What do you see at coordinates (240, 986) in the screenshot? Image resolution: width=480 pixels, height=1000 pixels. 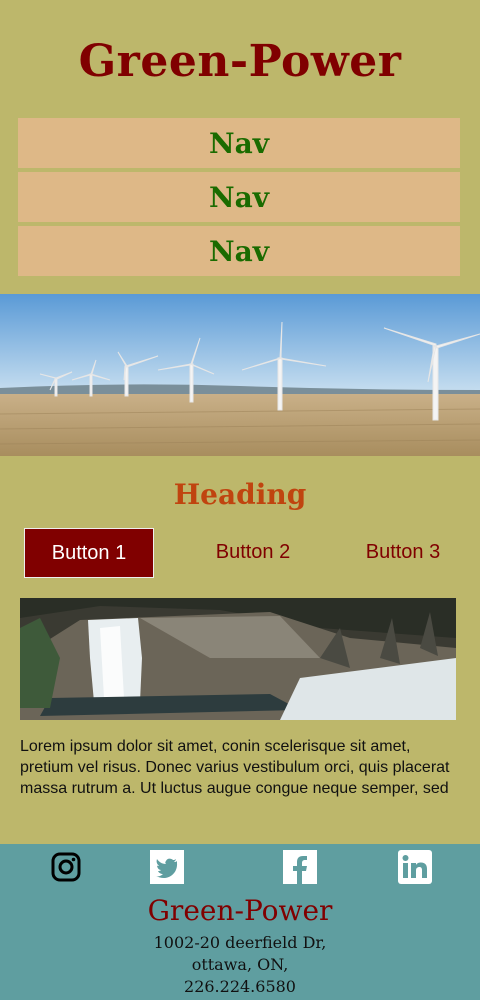 I see `phone-number: 226.224.6580` at bounding box center [240, 986].